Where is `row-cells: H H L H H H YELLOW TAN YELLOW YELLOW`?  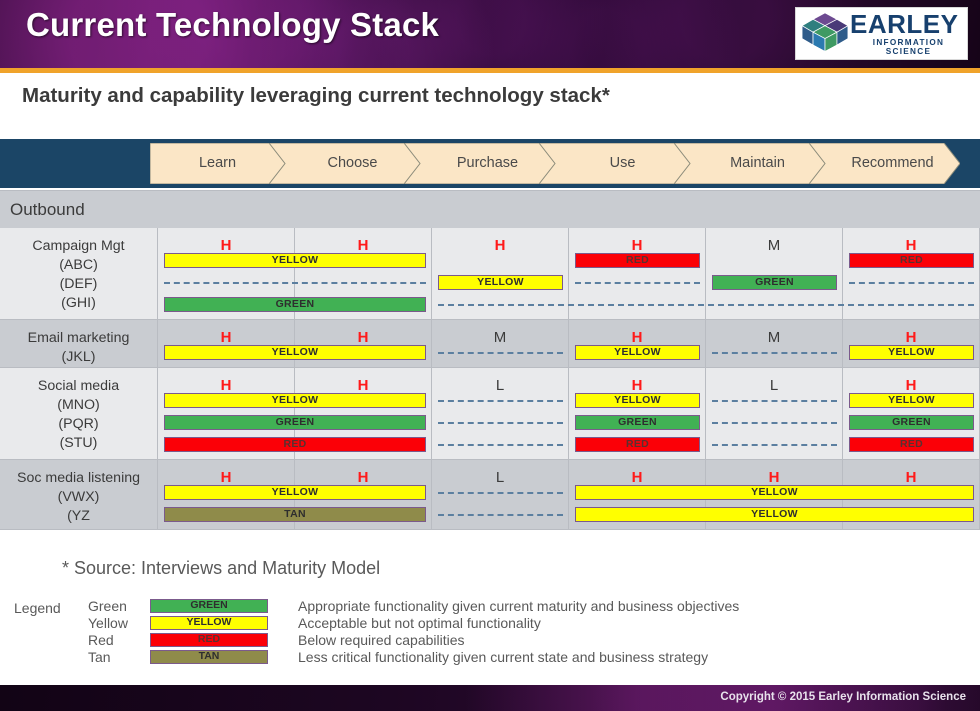
row-cells: H H L H H H YELLOW TAN YELLOW YELLOW is located at coordinates (569, 494).